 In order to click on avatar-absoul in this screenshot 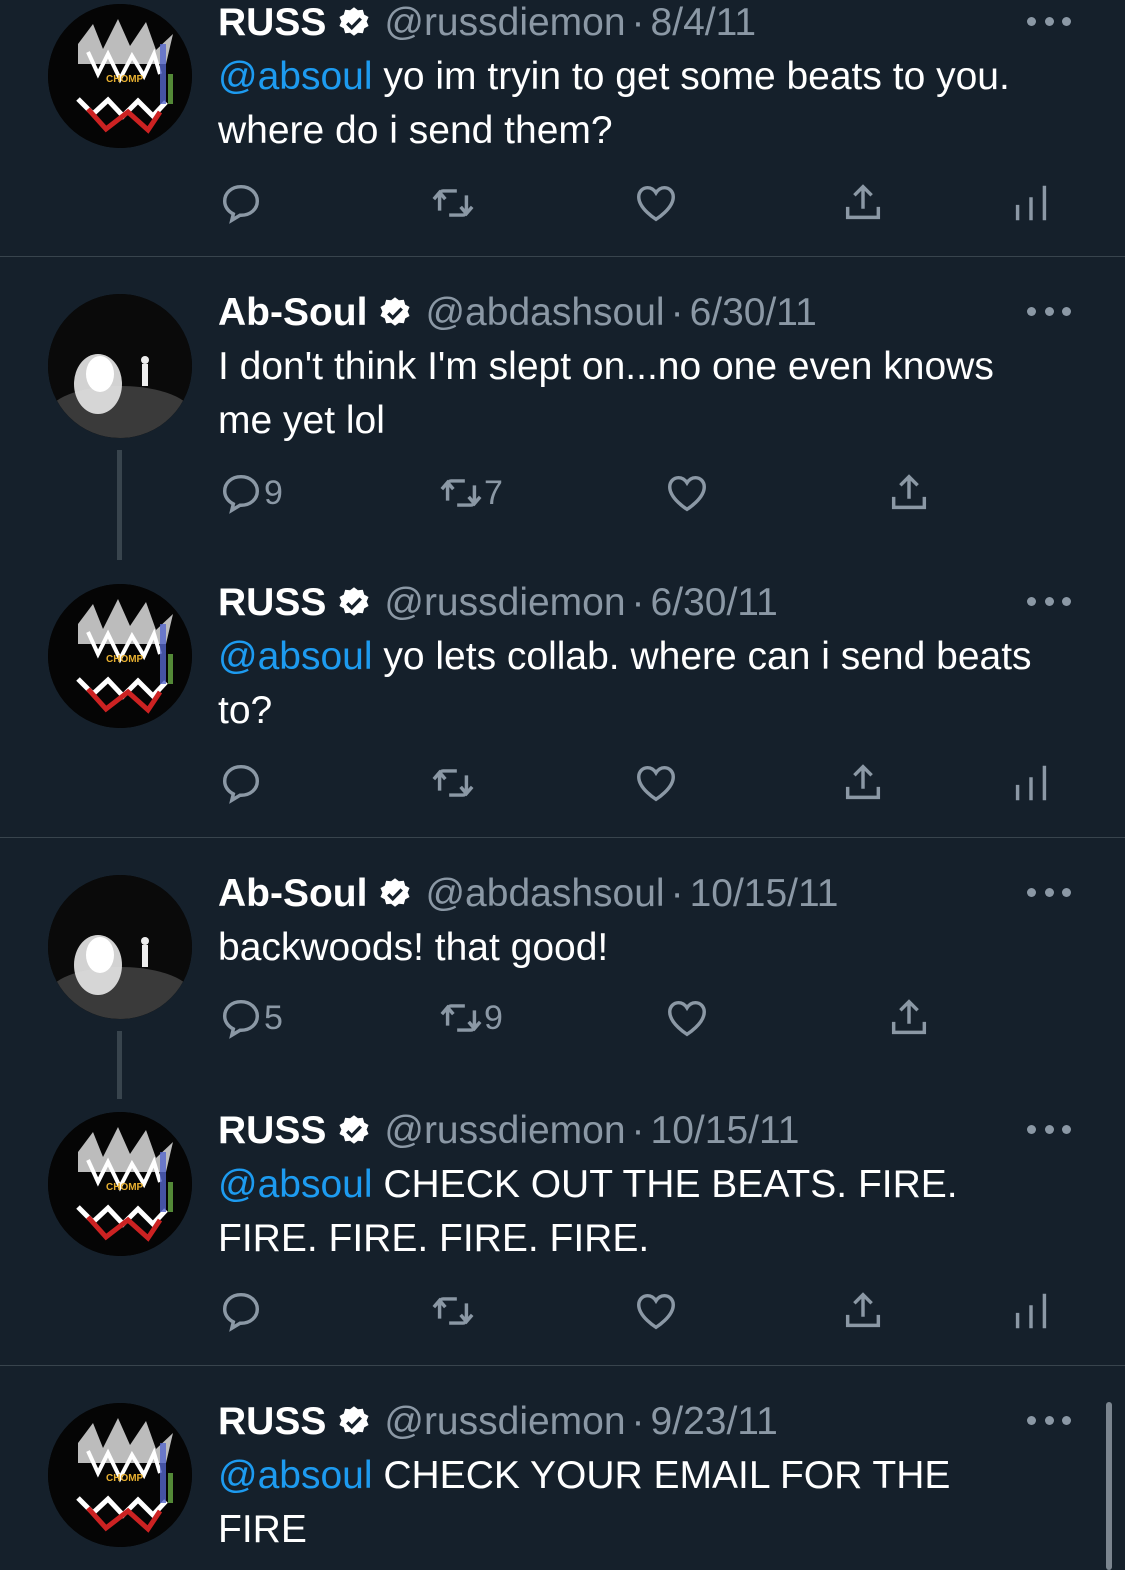, I will do `click(120, 366)`.